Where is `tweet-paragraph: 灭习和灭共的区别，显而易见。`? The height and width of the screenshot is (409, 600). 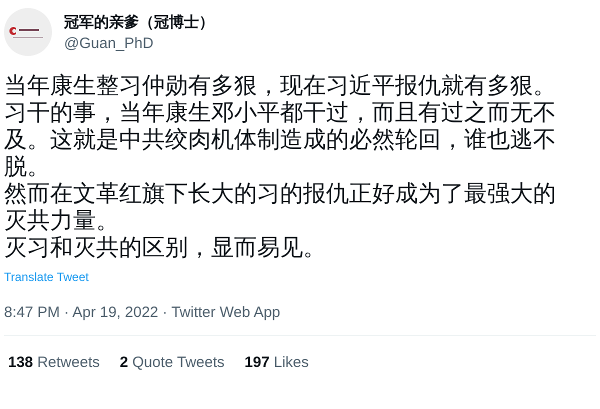 tweet-paragraph: 灭习和灭共的区别，显而易见。 is located at coordinates (165, 248).